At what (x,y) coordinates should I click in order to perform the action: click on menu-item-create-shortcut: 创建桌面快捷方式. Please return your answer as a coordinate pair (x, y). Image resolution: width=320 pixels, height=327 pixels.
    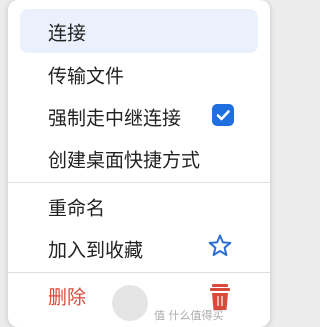
    Looking at the image, I should click on (139, 159).